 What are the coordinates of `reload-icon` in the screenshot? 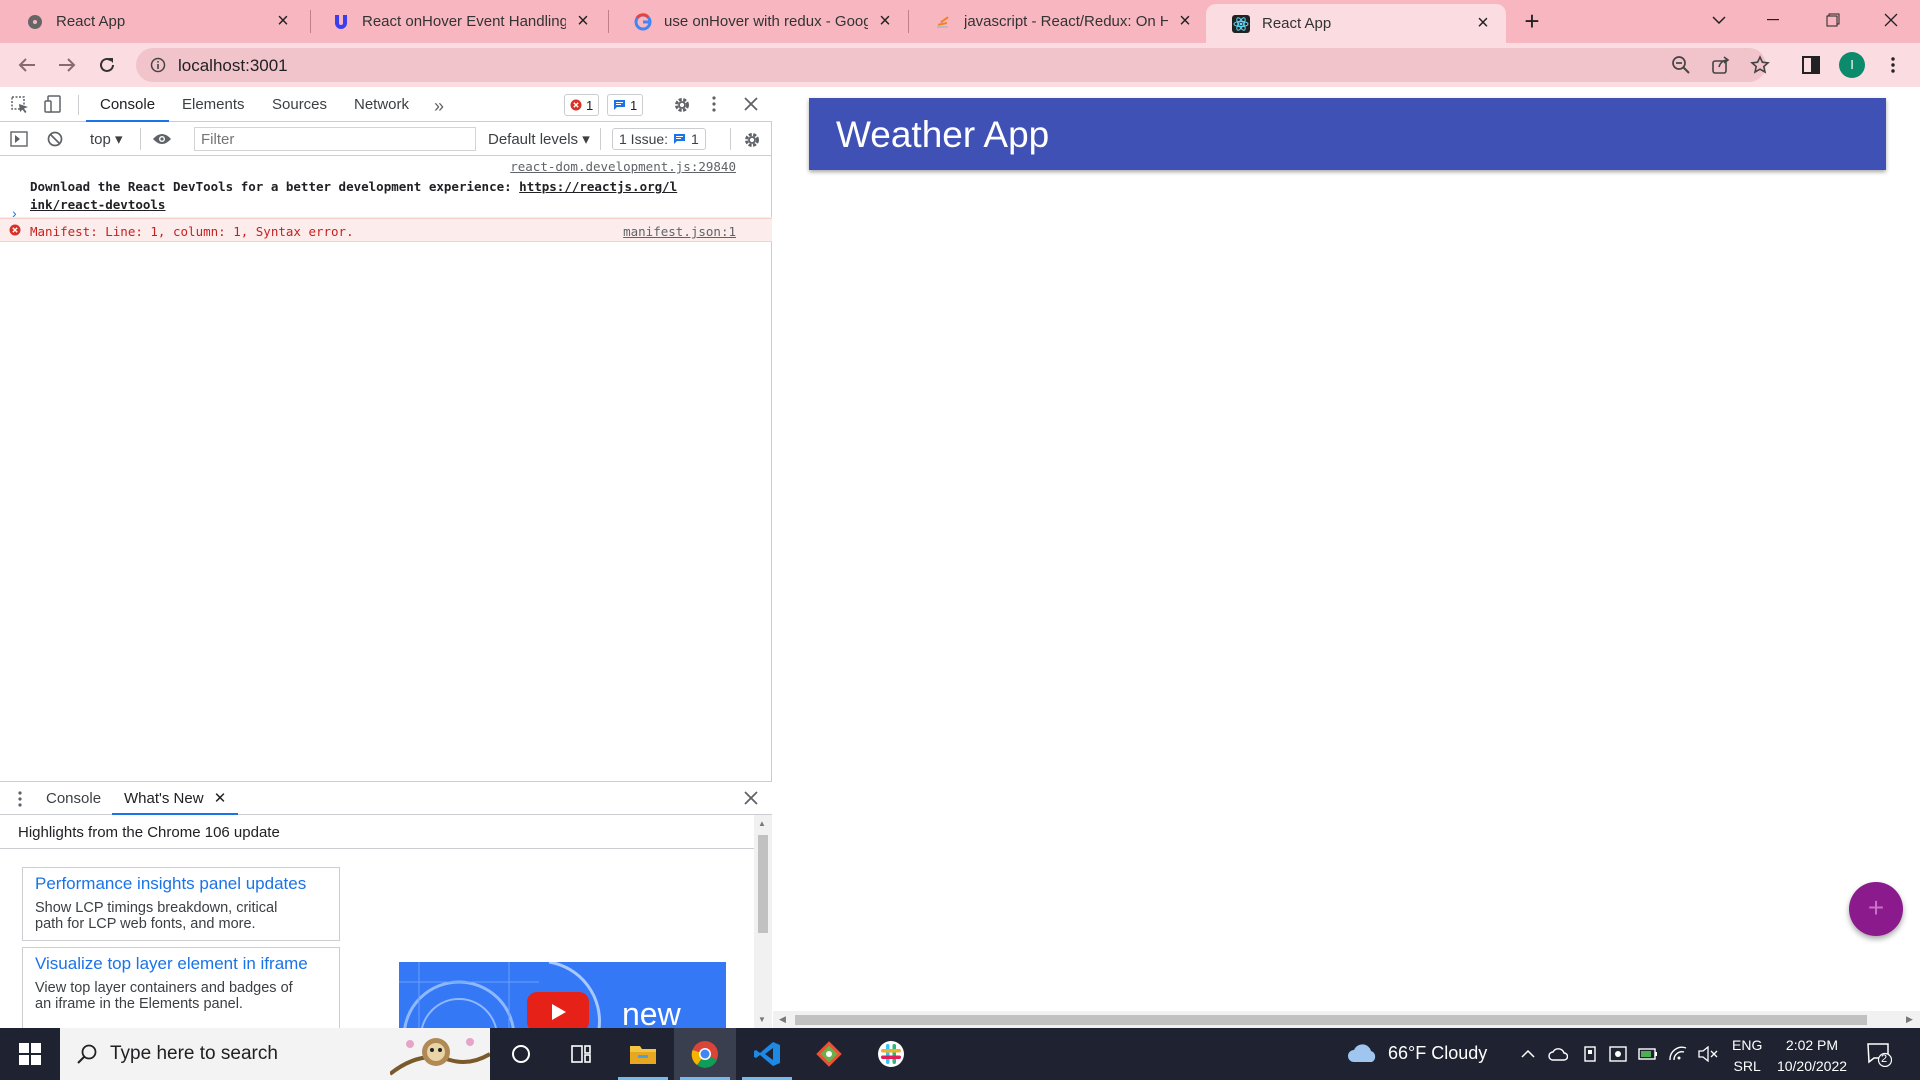 It's located at (107, 65).